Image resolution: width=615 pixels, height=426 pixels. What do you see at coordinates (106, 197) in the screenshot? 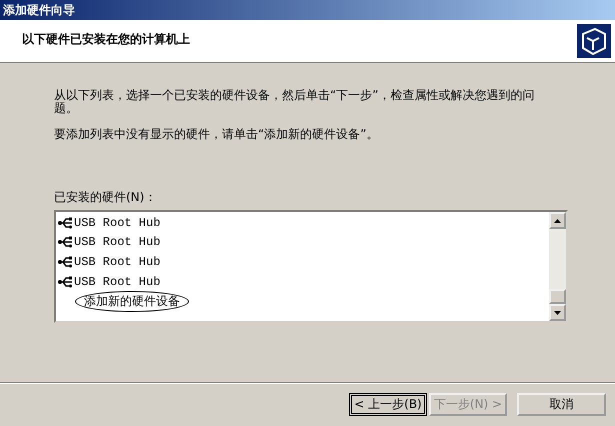
I see `list-label: 已安装的硬件(N)：` at bounding box center [106, 197].